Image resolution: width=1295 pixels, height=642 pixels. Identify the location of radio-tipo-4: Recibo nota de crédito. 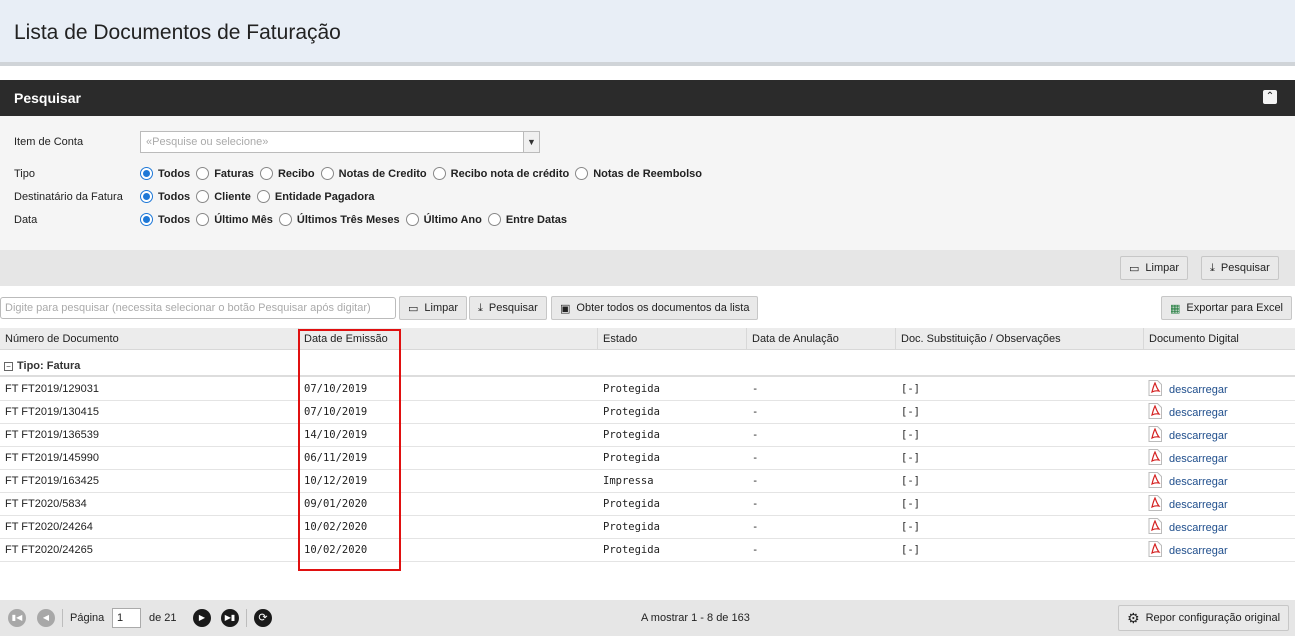
(500, 173).